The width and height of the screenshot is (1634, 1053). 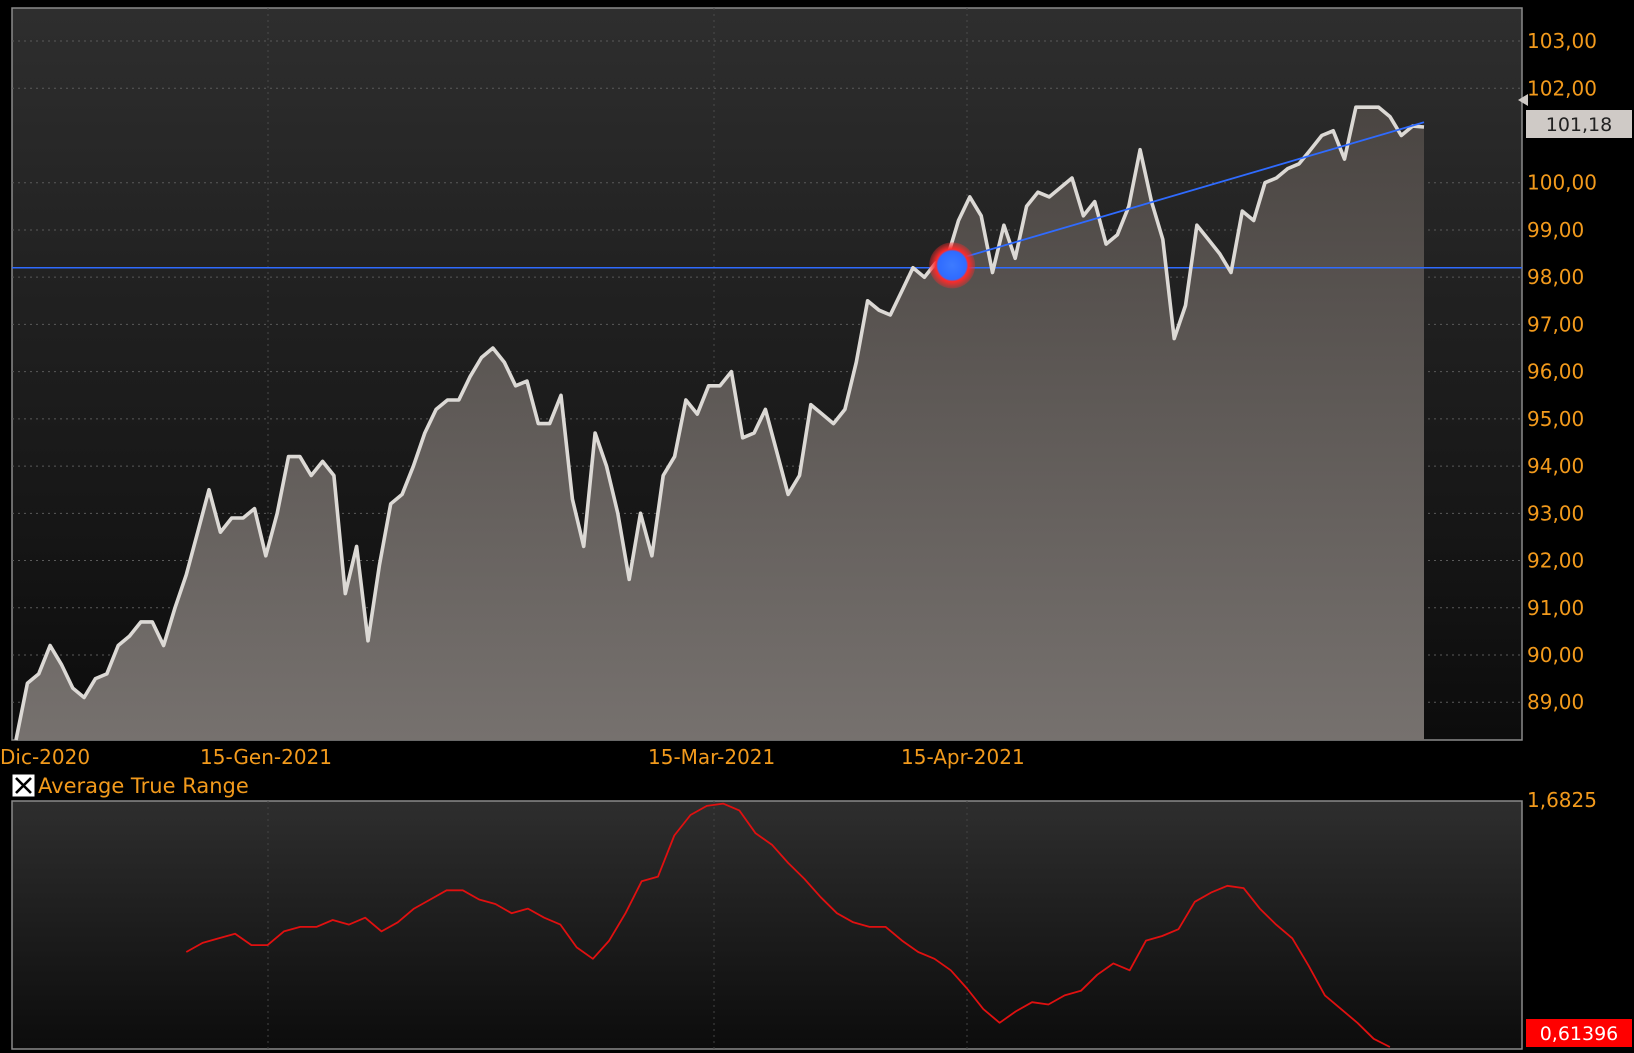 What do you see at coordinates (1555, 561) in the screenshot?
I see `price-y-tick-label: 92,00` at bounding box center [1555, 561].